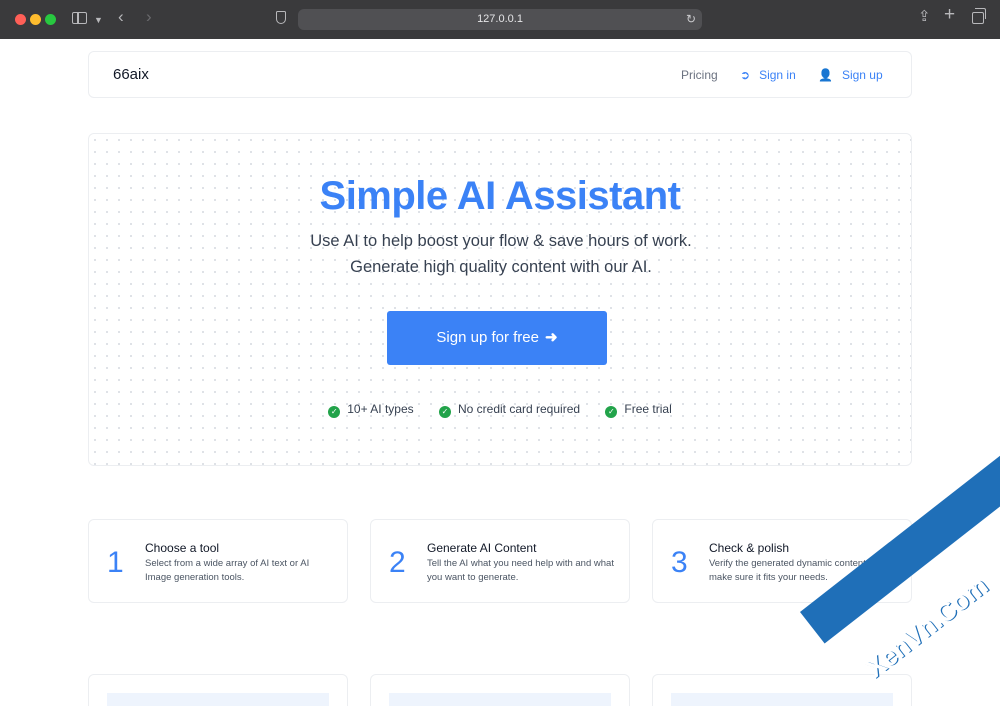 The height and width of the screenshot is (706, 1000). I want to click on forward-icon: ›, so click(149, 16).